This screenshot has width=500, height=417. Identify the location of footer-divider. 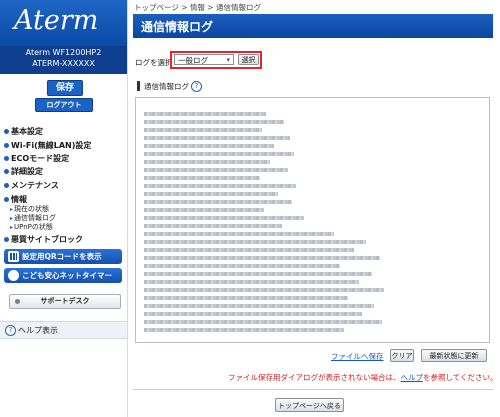
(313, 389).